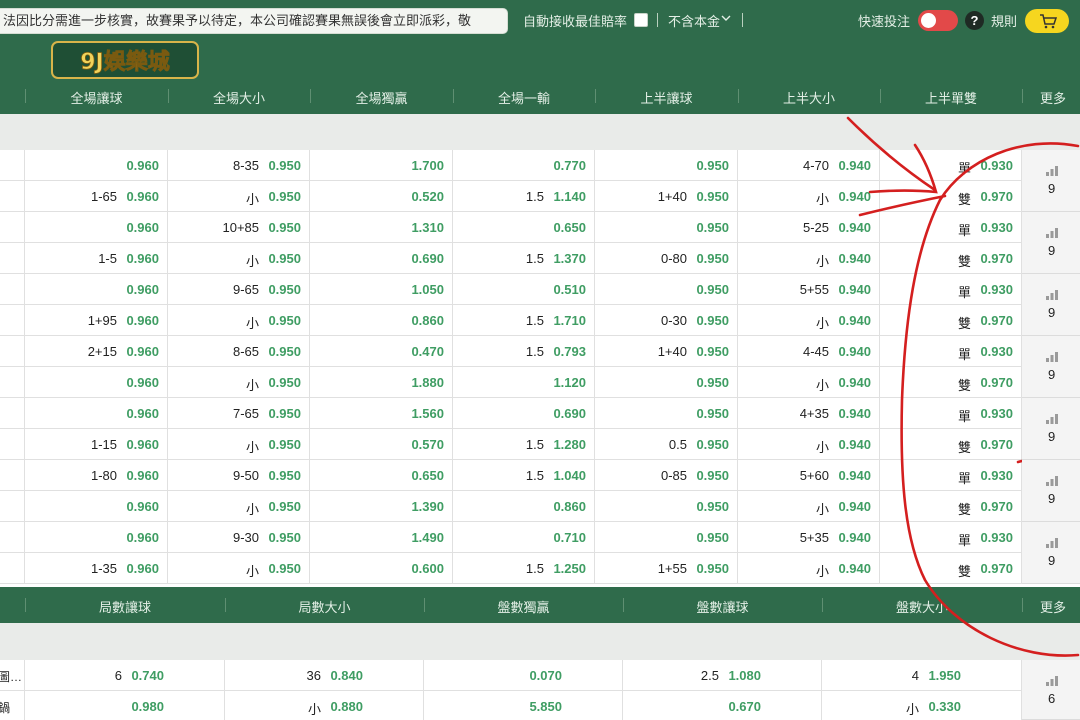 The image size is (1080, 720). What do you see at coordinates (381, 444) in the screenshot?
I see `odds-cell: 0.570` at bounding box center [381, 444].